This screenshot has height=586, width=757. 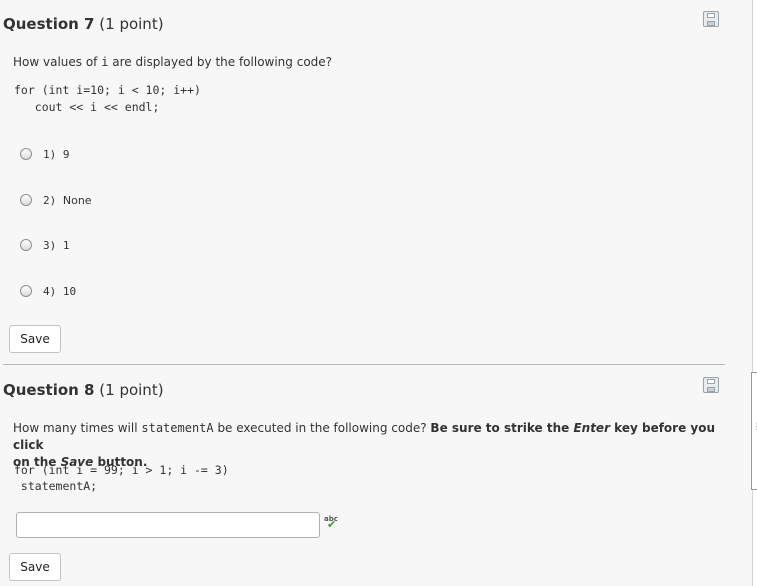 I want to click on question-8-code-line-2: statementA;, so click(x=56, y=486).